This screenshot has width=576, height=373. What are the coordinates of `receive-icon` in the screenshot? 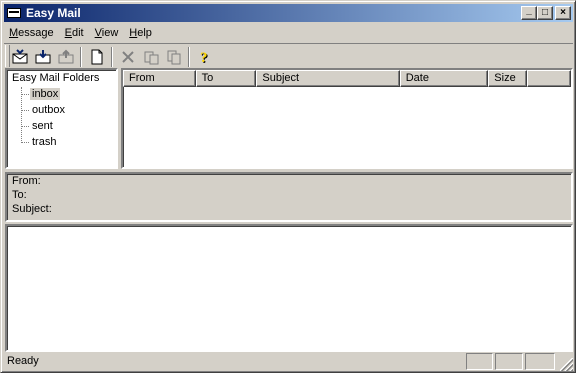 It's located at (42, 56).